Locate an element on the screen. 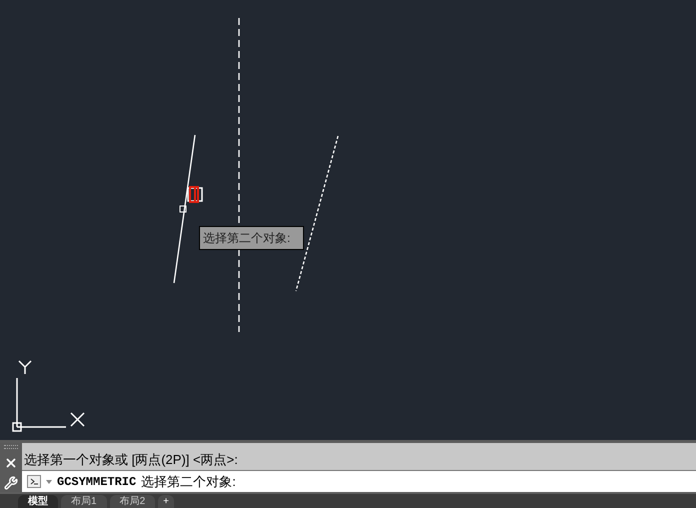 The image size is (696, 508). grip-icon is located at coordinates (11, 447).